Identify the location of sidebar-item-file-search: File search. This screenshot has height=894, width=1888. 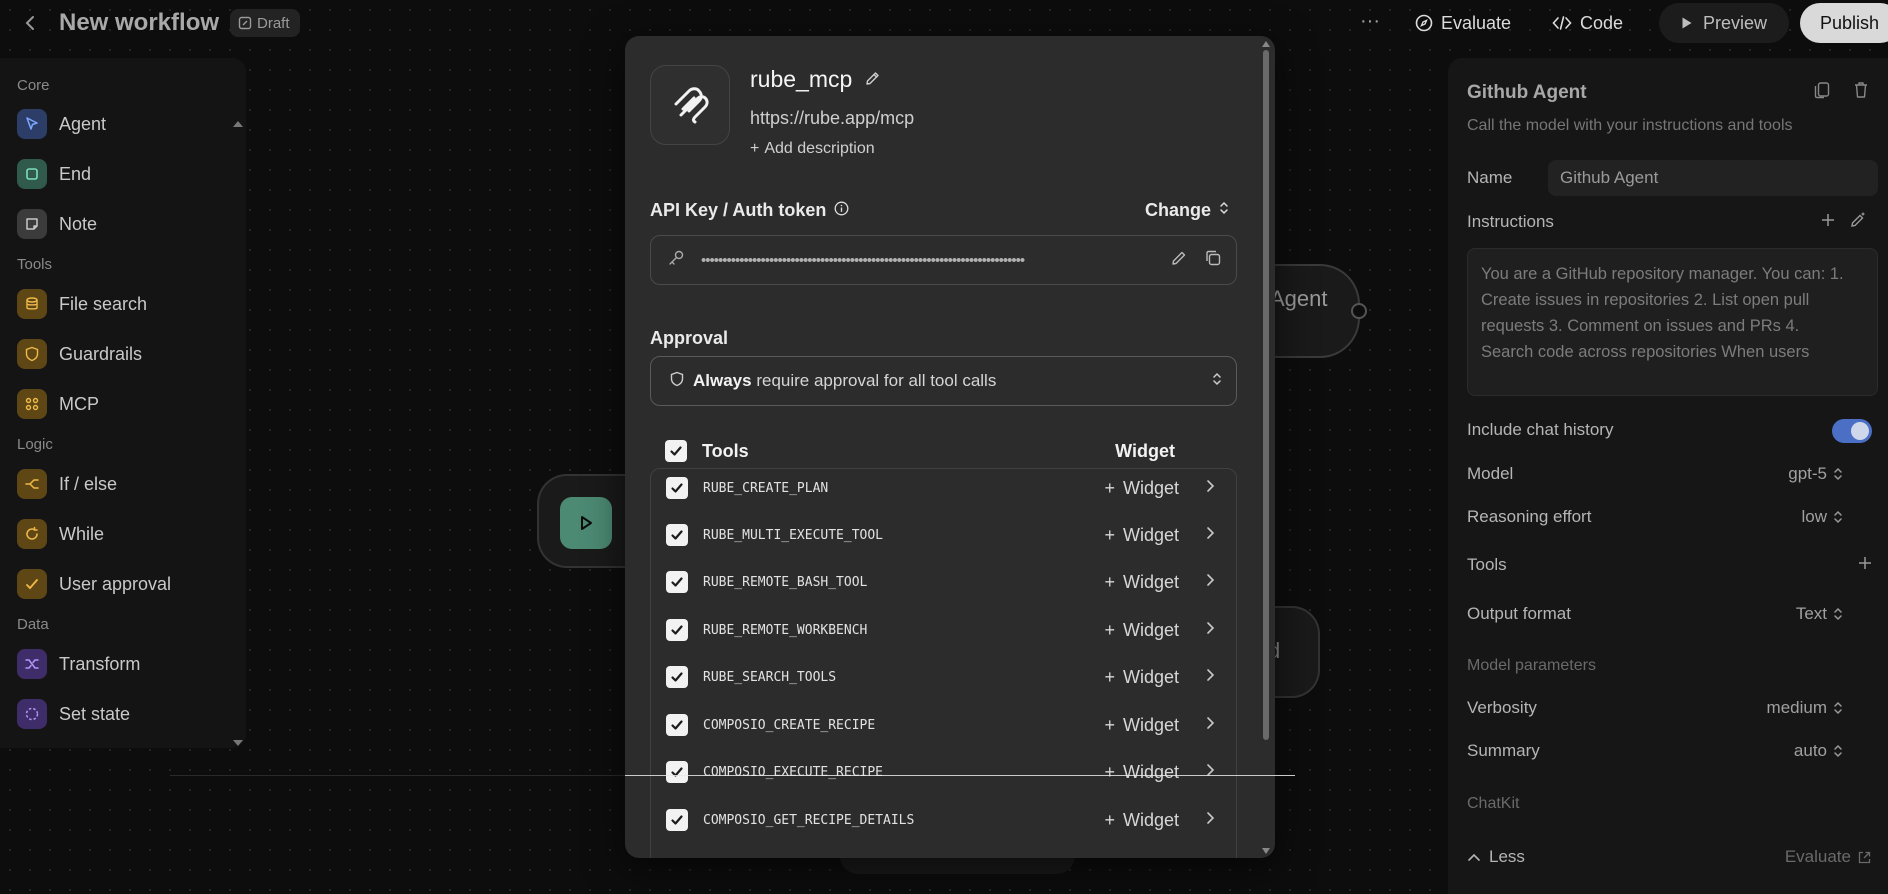
(82, 304).